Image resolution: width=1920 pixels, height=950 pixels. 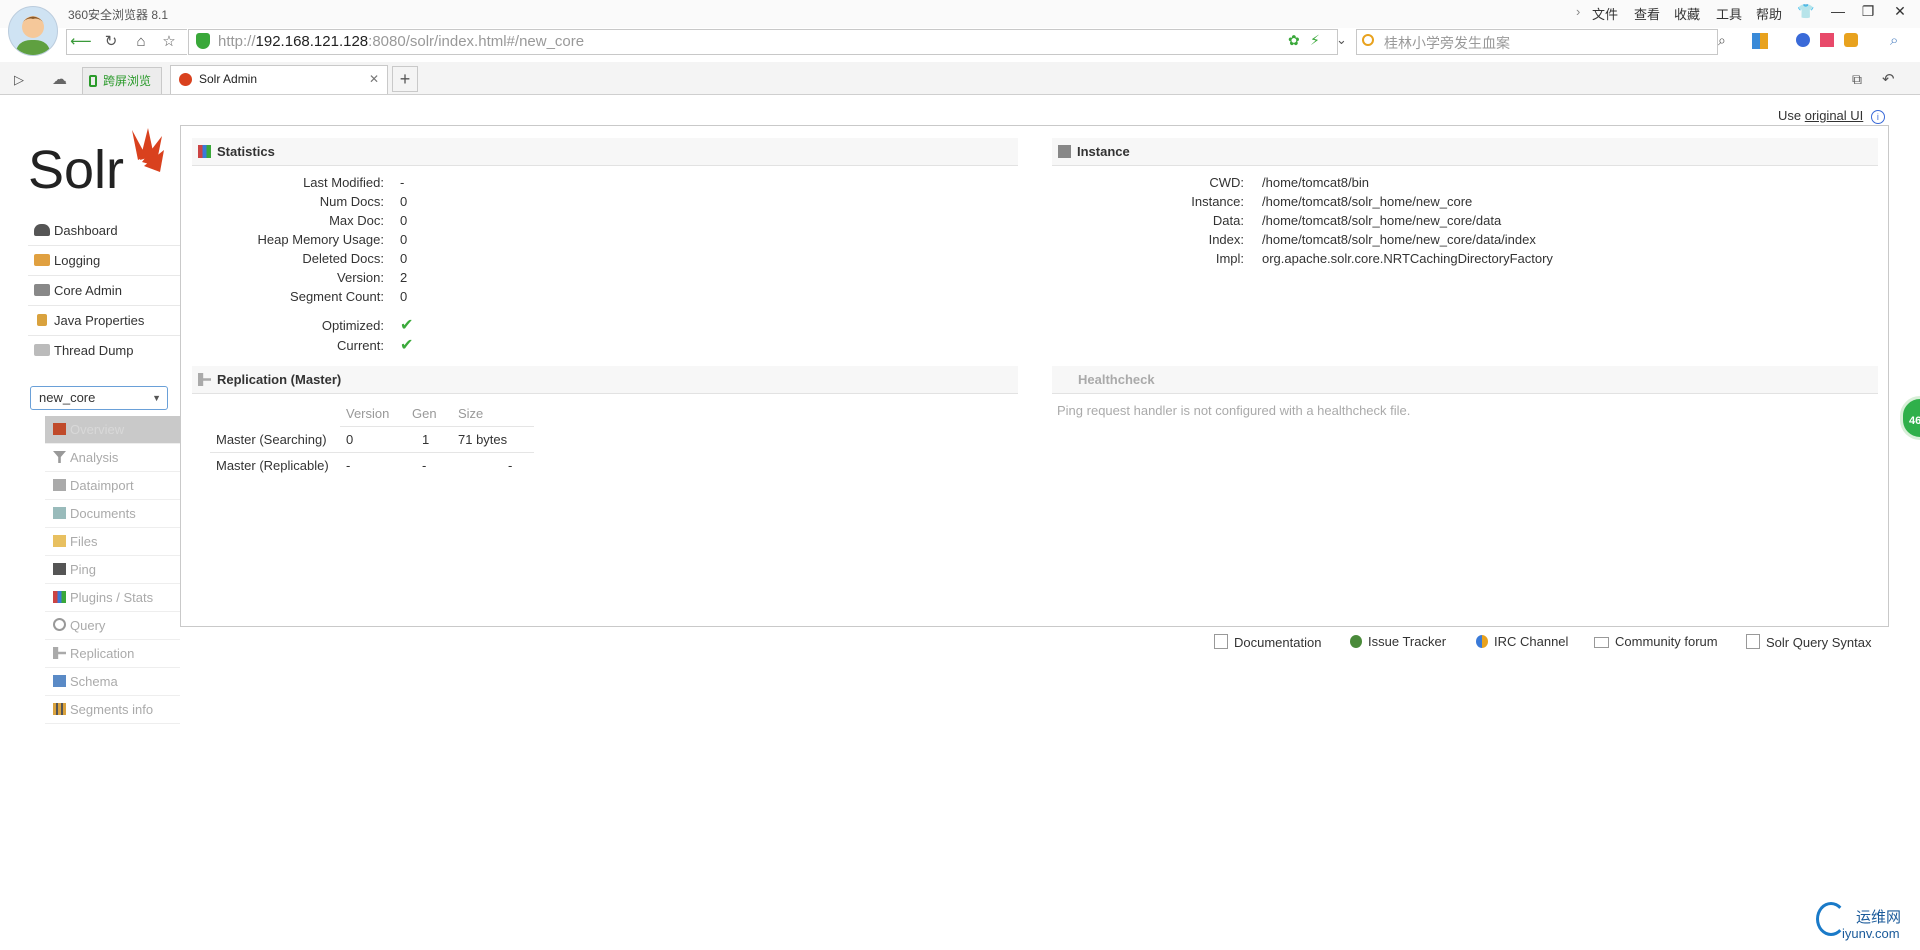 I want to click on user-avatar, so click(x=33, y=31).